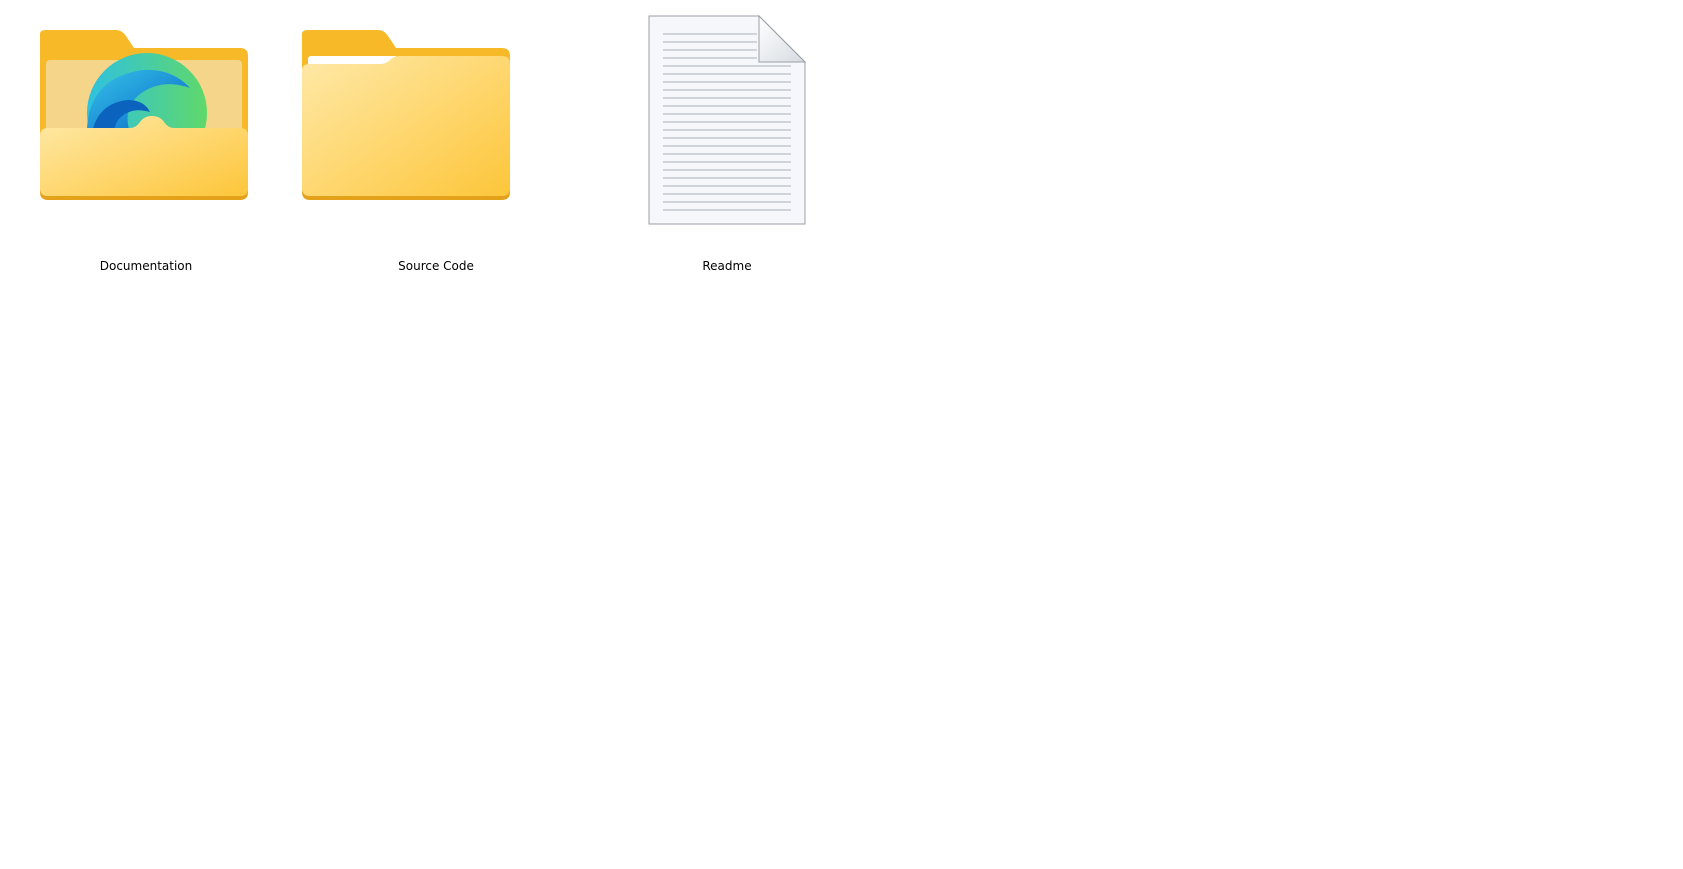 This screenshot has width=1683, height=869. I want to click on file-label: Source Code, so click(436, 266).